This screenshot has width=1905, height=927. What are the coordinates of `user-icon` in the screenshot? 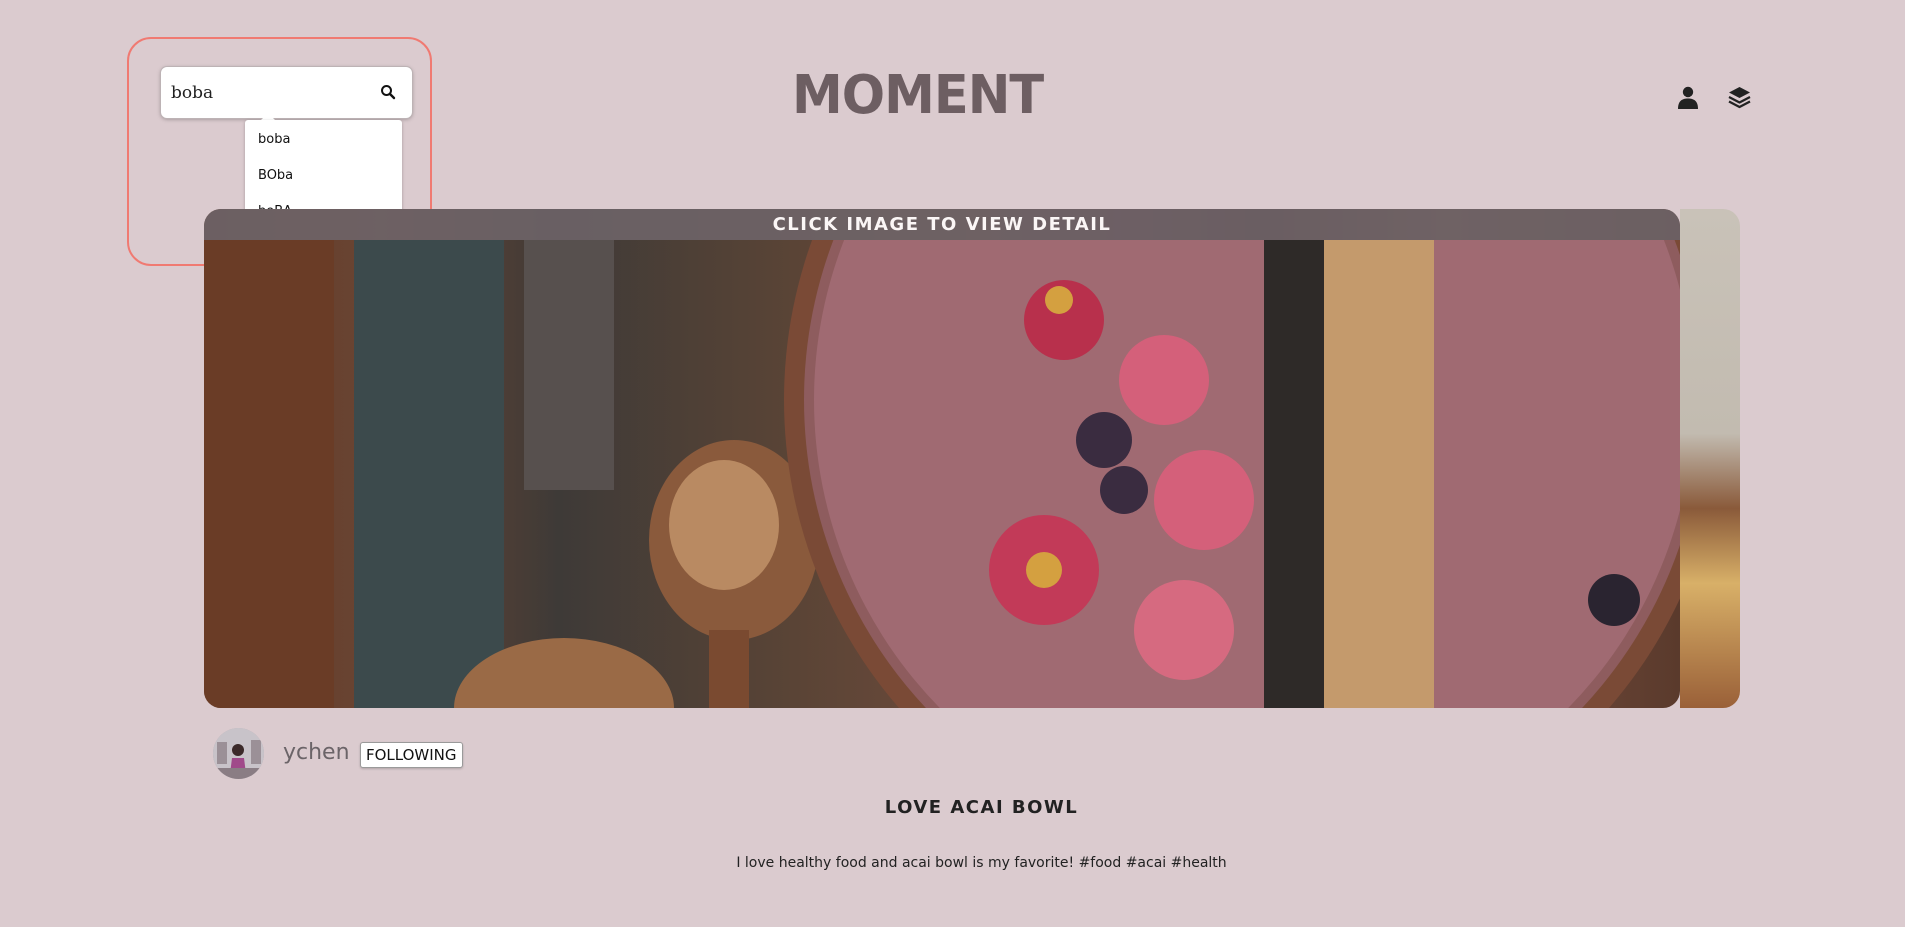 It's located at (1688, 97).